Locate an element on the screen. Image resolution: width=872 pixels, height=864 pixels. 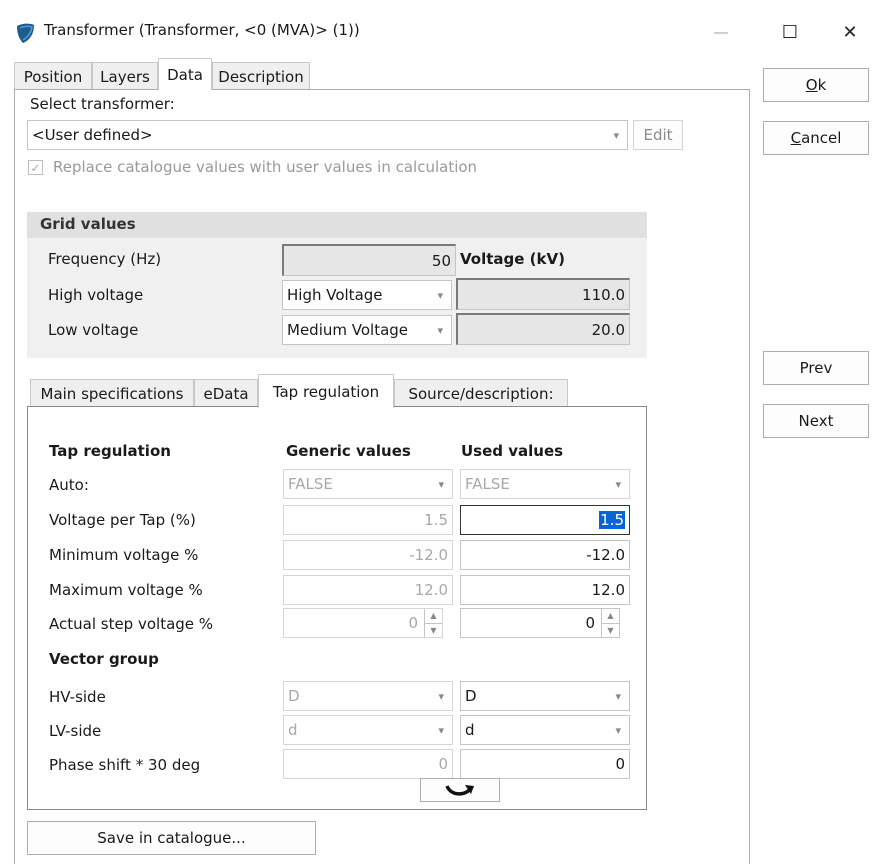
subtab-tap-regulation: Tap regulation is located at coordinates (326, 391).